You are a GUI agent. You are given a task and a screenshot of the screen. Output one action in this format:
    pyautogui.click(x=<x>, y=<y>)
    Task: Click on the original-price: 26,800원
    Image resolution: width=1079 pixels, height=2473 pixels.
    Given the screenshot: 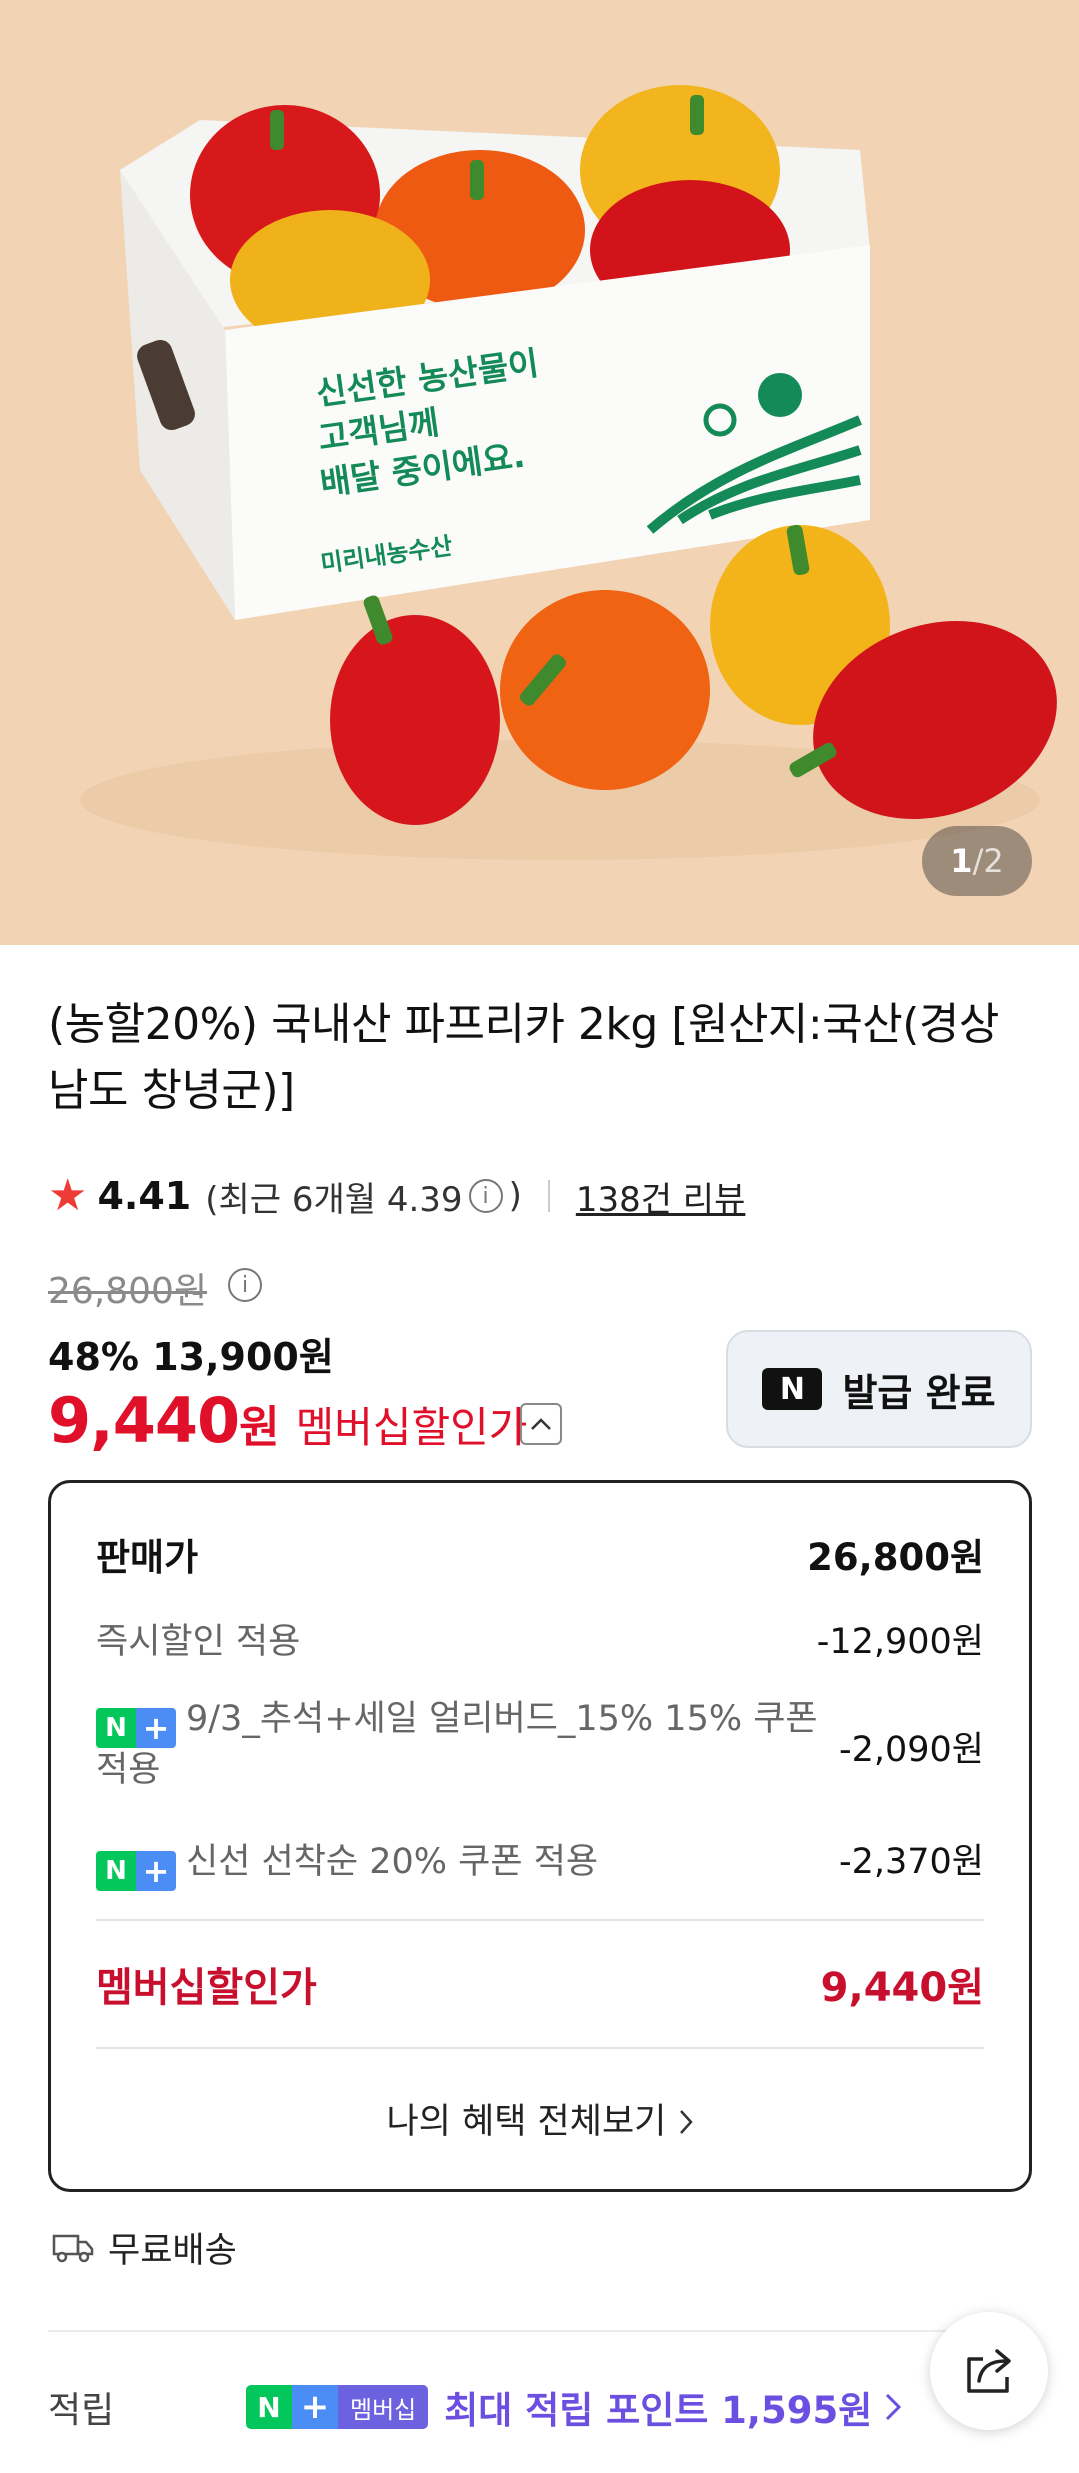 What is the action you would take?
    pyautogui.click(x=128, y=1291)
    